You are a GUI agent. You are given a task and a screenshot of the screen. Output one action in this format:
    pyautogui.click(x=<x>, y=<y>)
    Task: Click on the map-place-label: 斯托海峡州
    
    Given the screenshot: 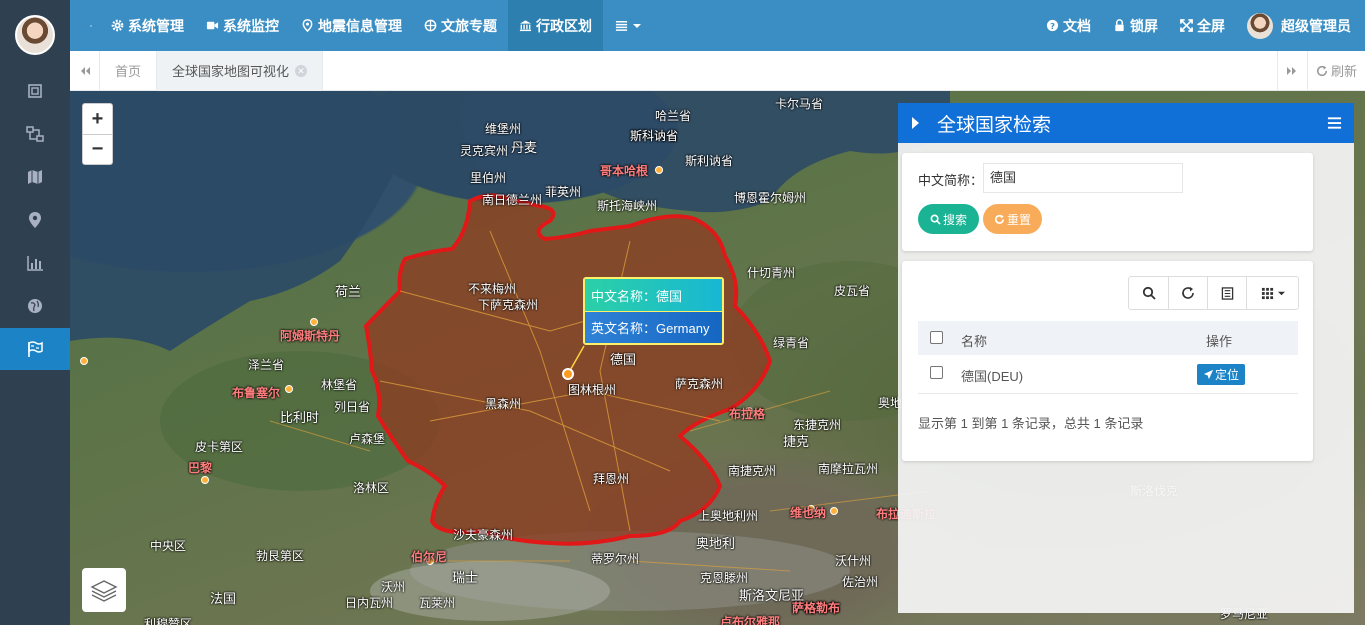 What is the action you would take?
    pyautogui.click(x=627, y=206)
    